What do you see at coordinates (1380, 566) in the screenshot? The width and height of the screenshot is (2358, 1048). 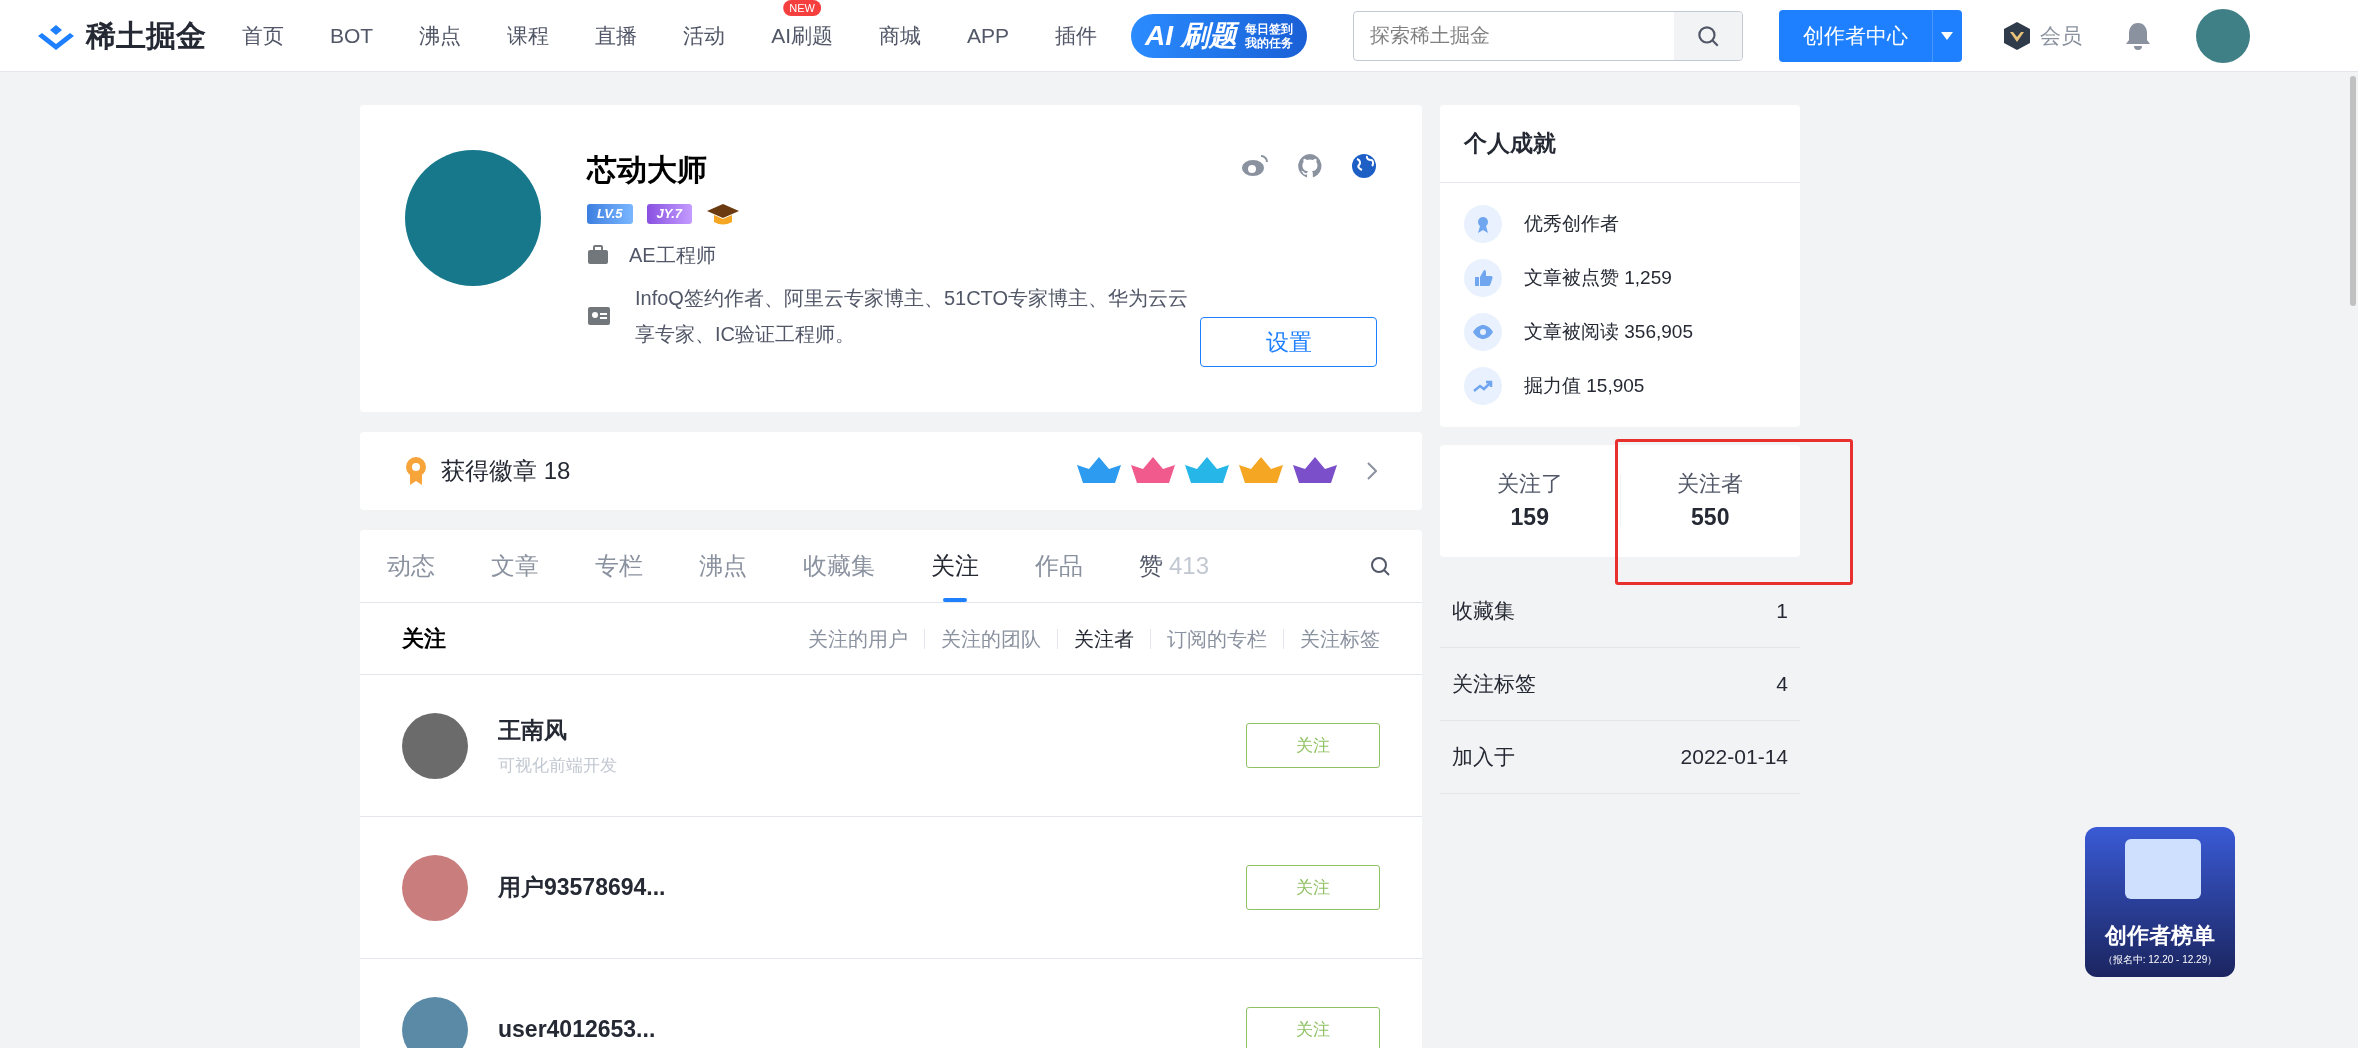 I see `search-icon` at bounding box center [1380, 566].